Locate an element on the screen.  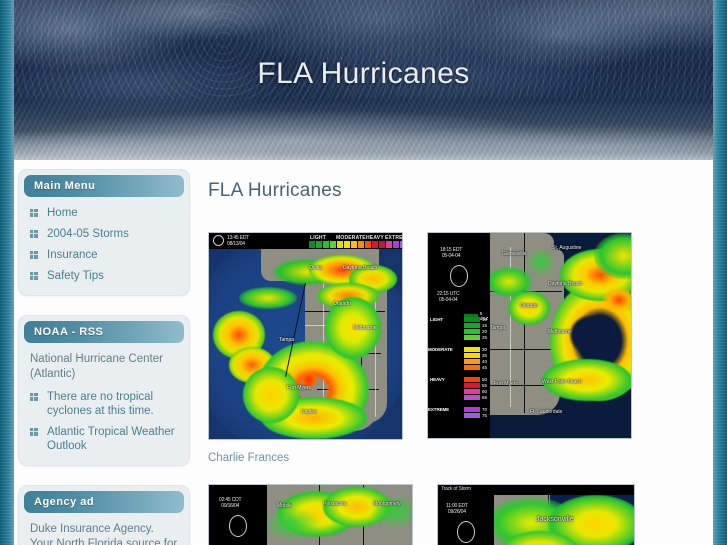
radar-timestamp-local: 18:15 EDT 05-04-04 is located at coordinates (451, 253).